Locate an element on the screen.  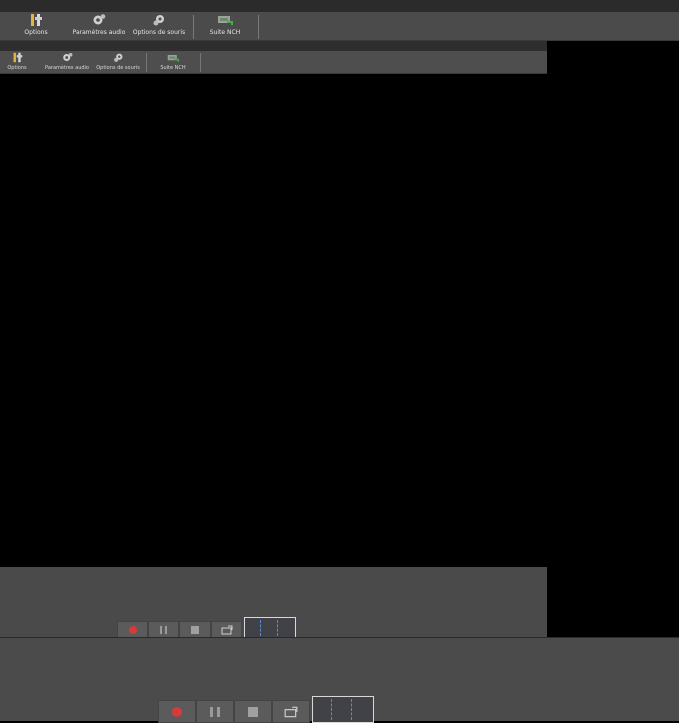
toolbar-audio-settings-label: Paramètres audio is located at coordinates (99, 32).